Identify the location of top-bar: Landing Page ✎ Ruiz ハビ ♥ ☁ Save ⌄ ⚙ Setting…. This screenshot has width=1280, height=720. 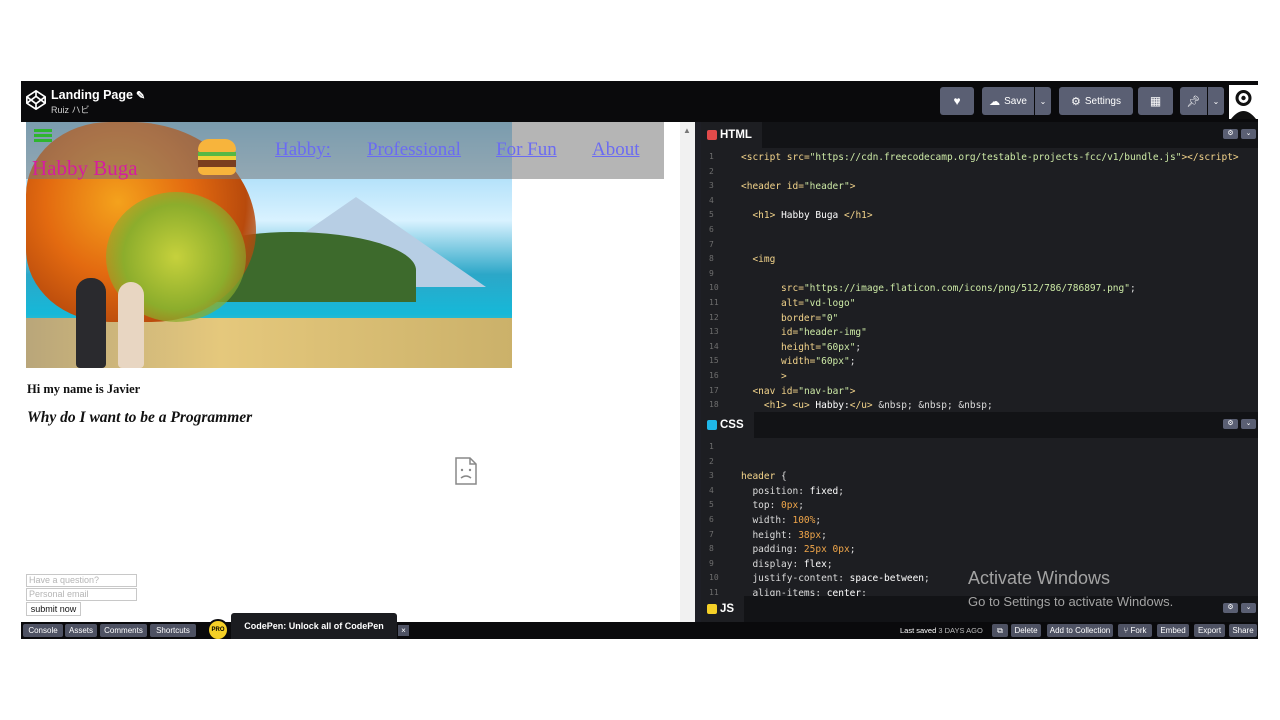
(639, 101).